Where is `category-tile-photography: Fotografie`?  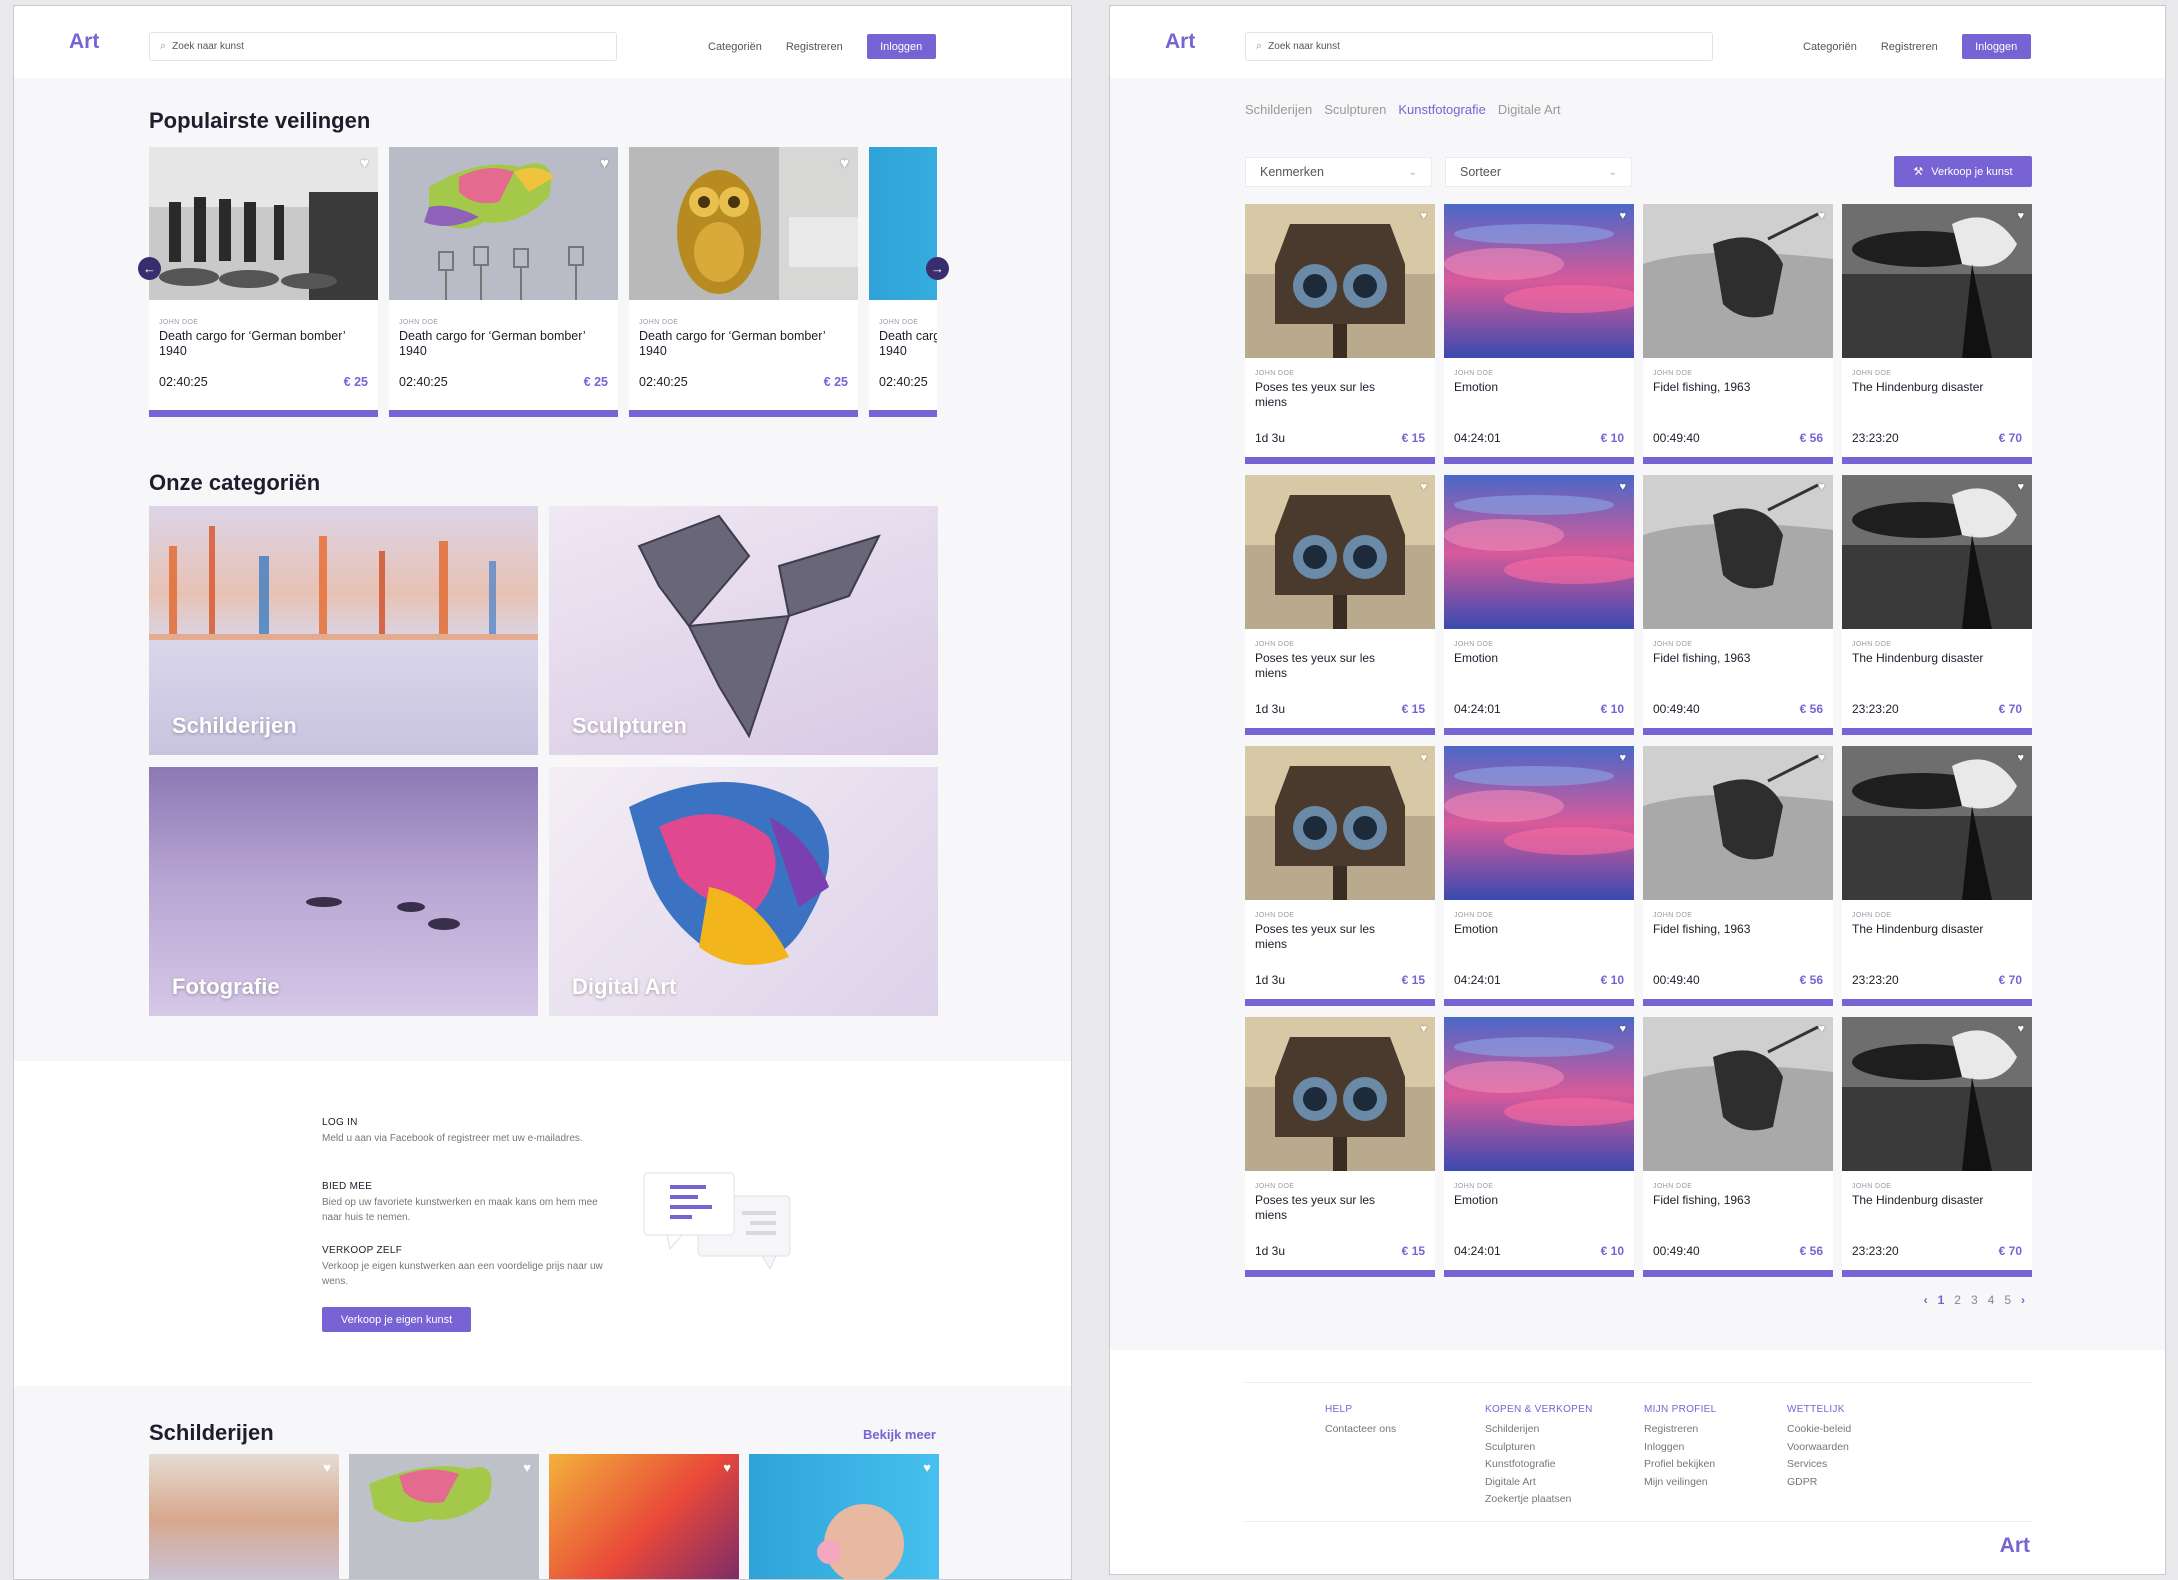
category-tile-photography: Fotografie is located at coordinates (343, 891).